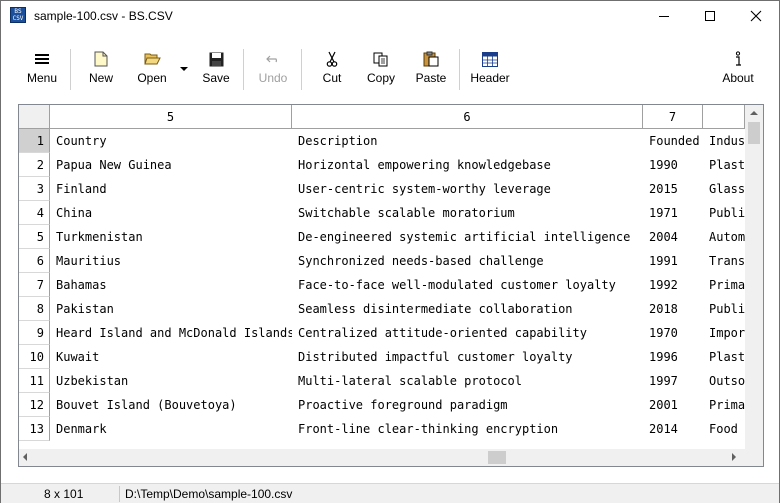 Image resolution: width=780 pixels, height=503 pixels. Describe the element at coordinates (673, 405) in the screenshot. I see `grid-cell: 2001` at that location.